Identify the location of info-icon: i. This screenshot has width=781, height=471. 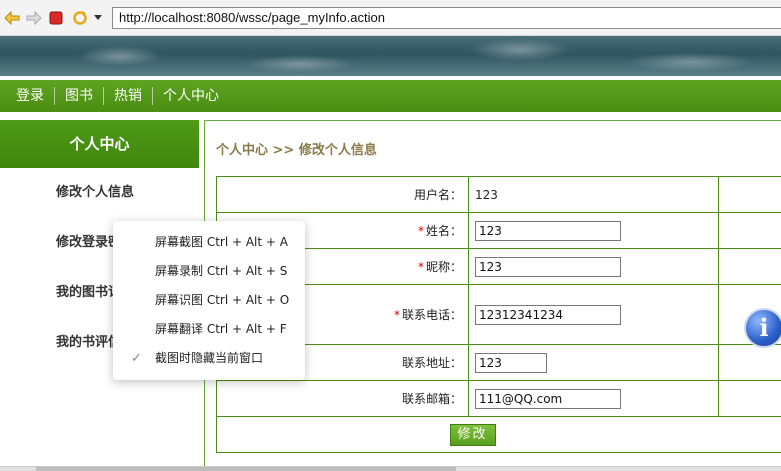
(762, 328).